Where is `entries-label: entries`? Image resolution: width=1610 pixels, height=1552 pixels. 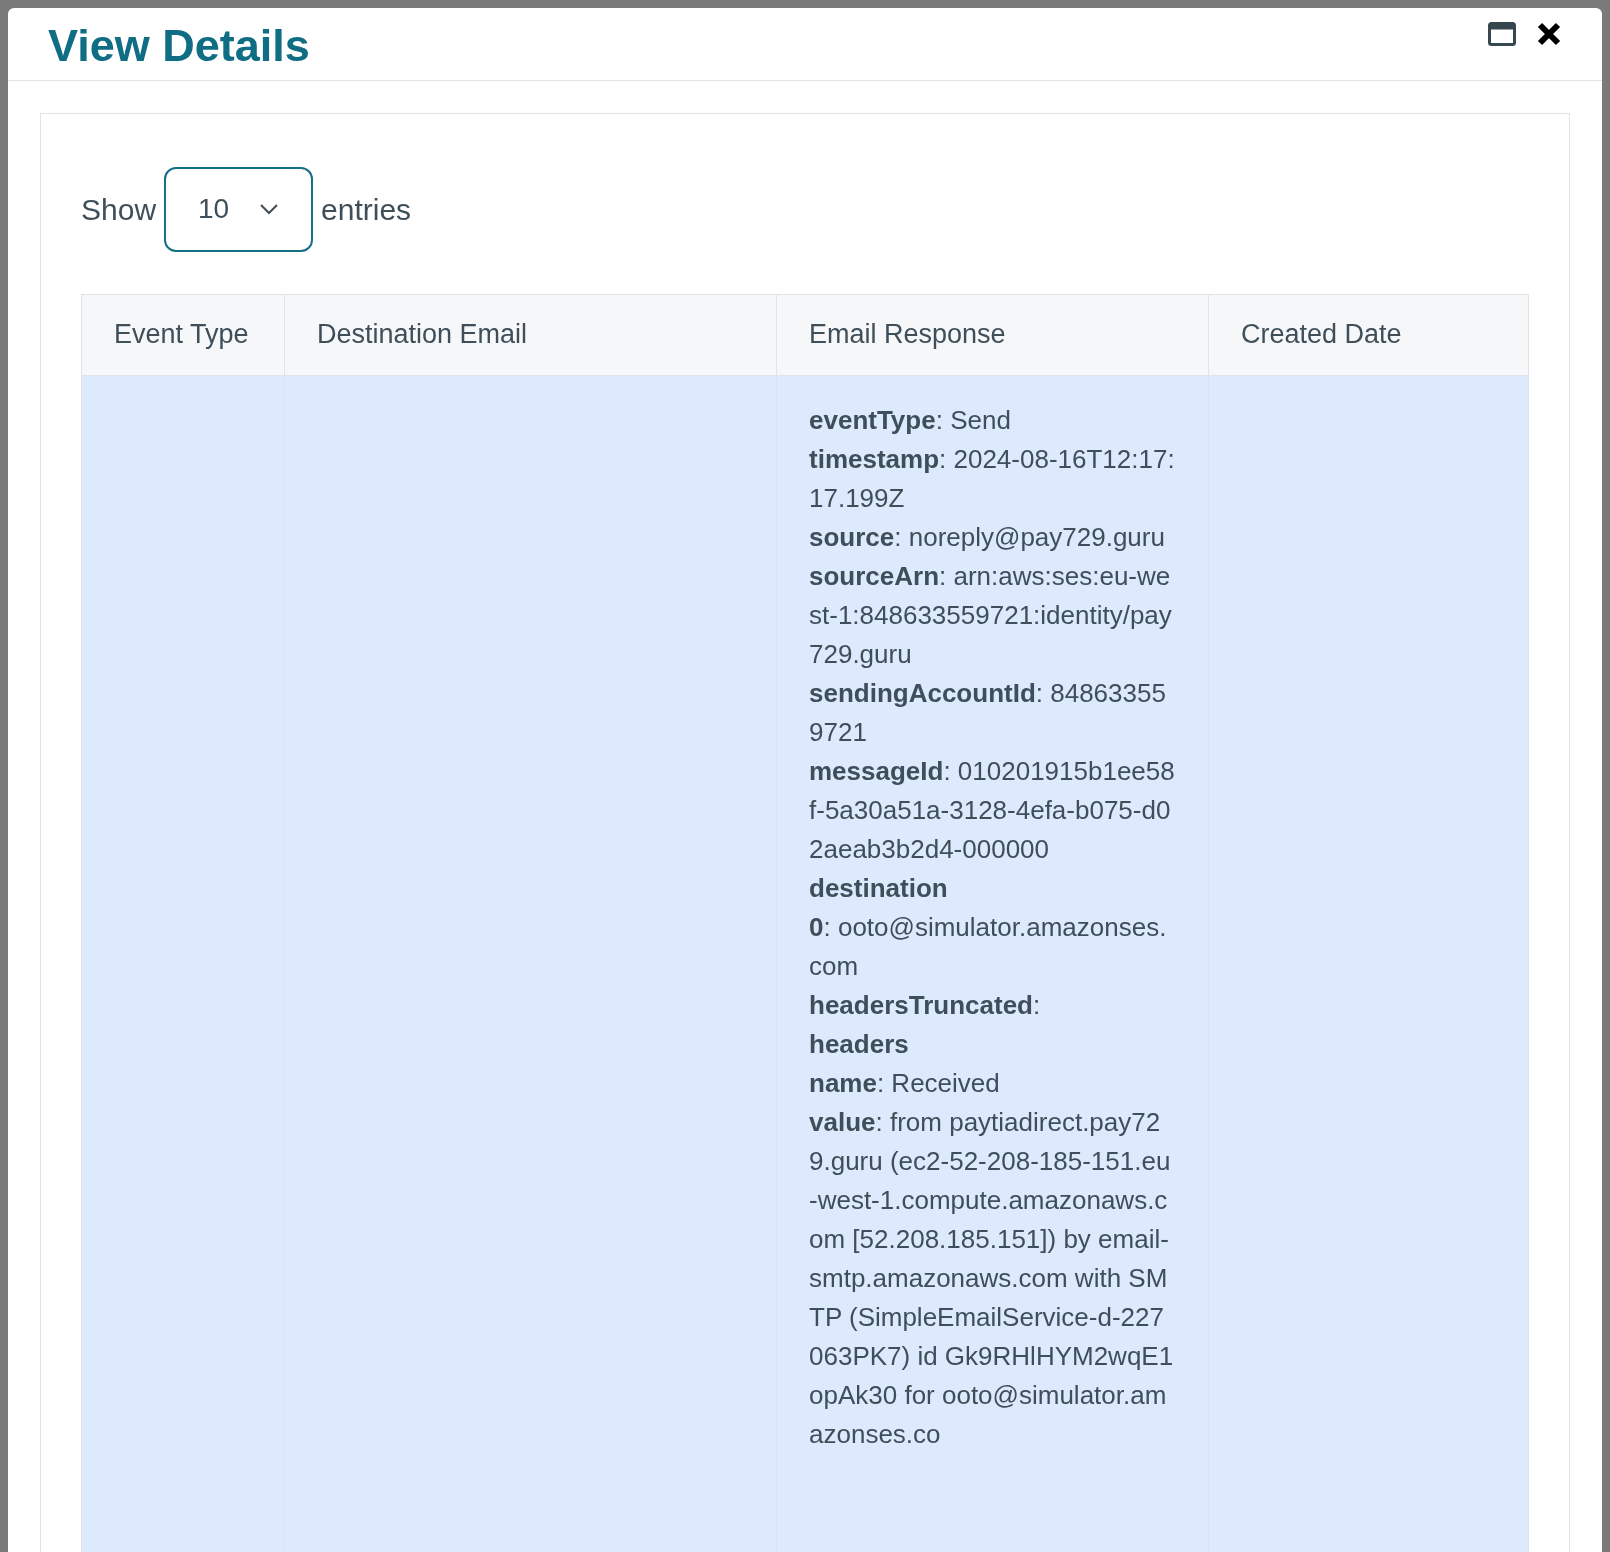
entries-label: entries is located at coordinates (366, 209).